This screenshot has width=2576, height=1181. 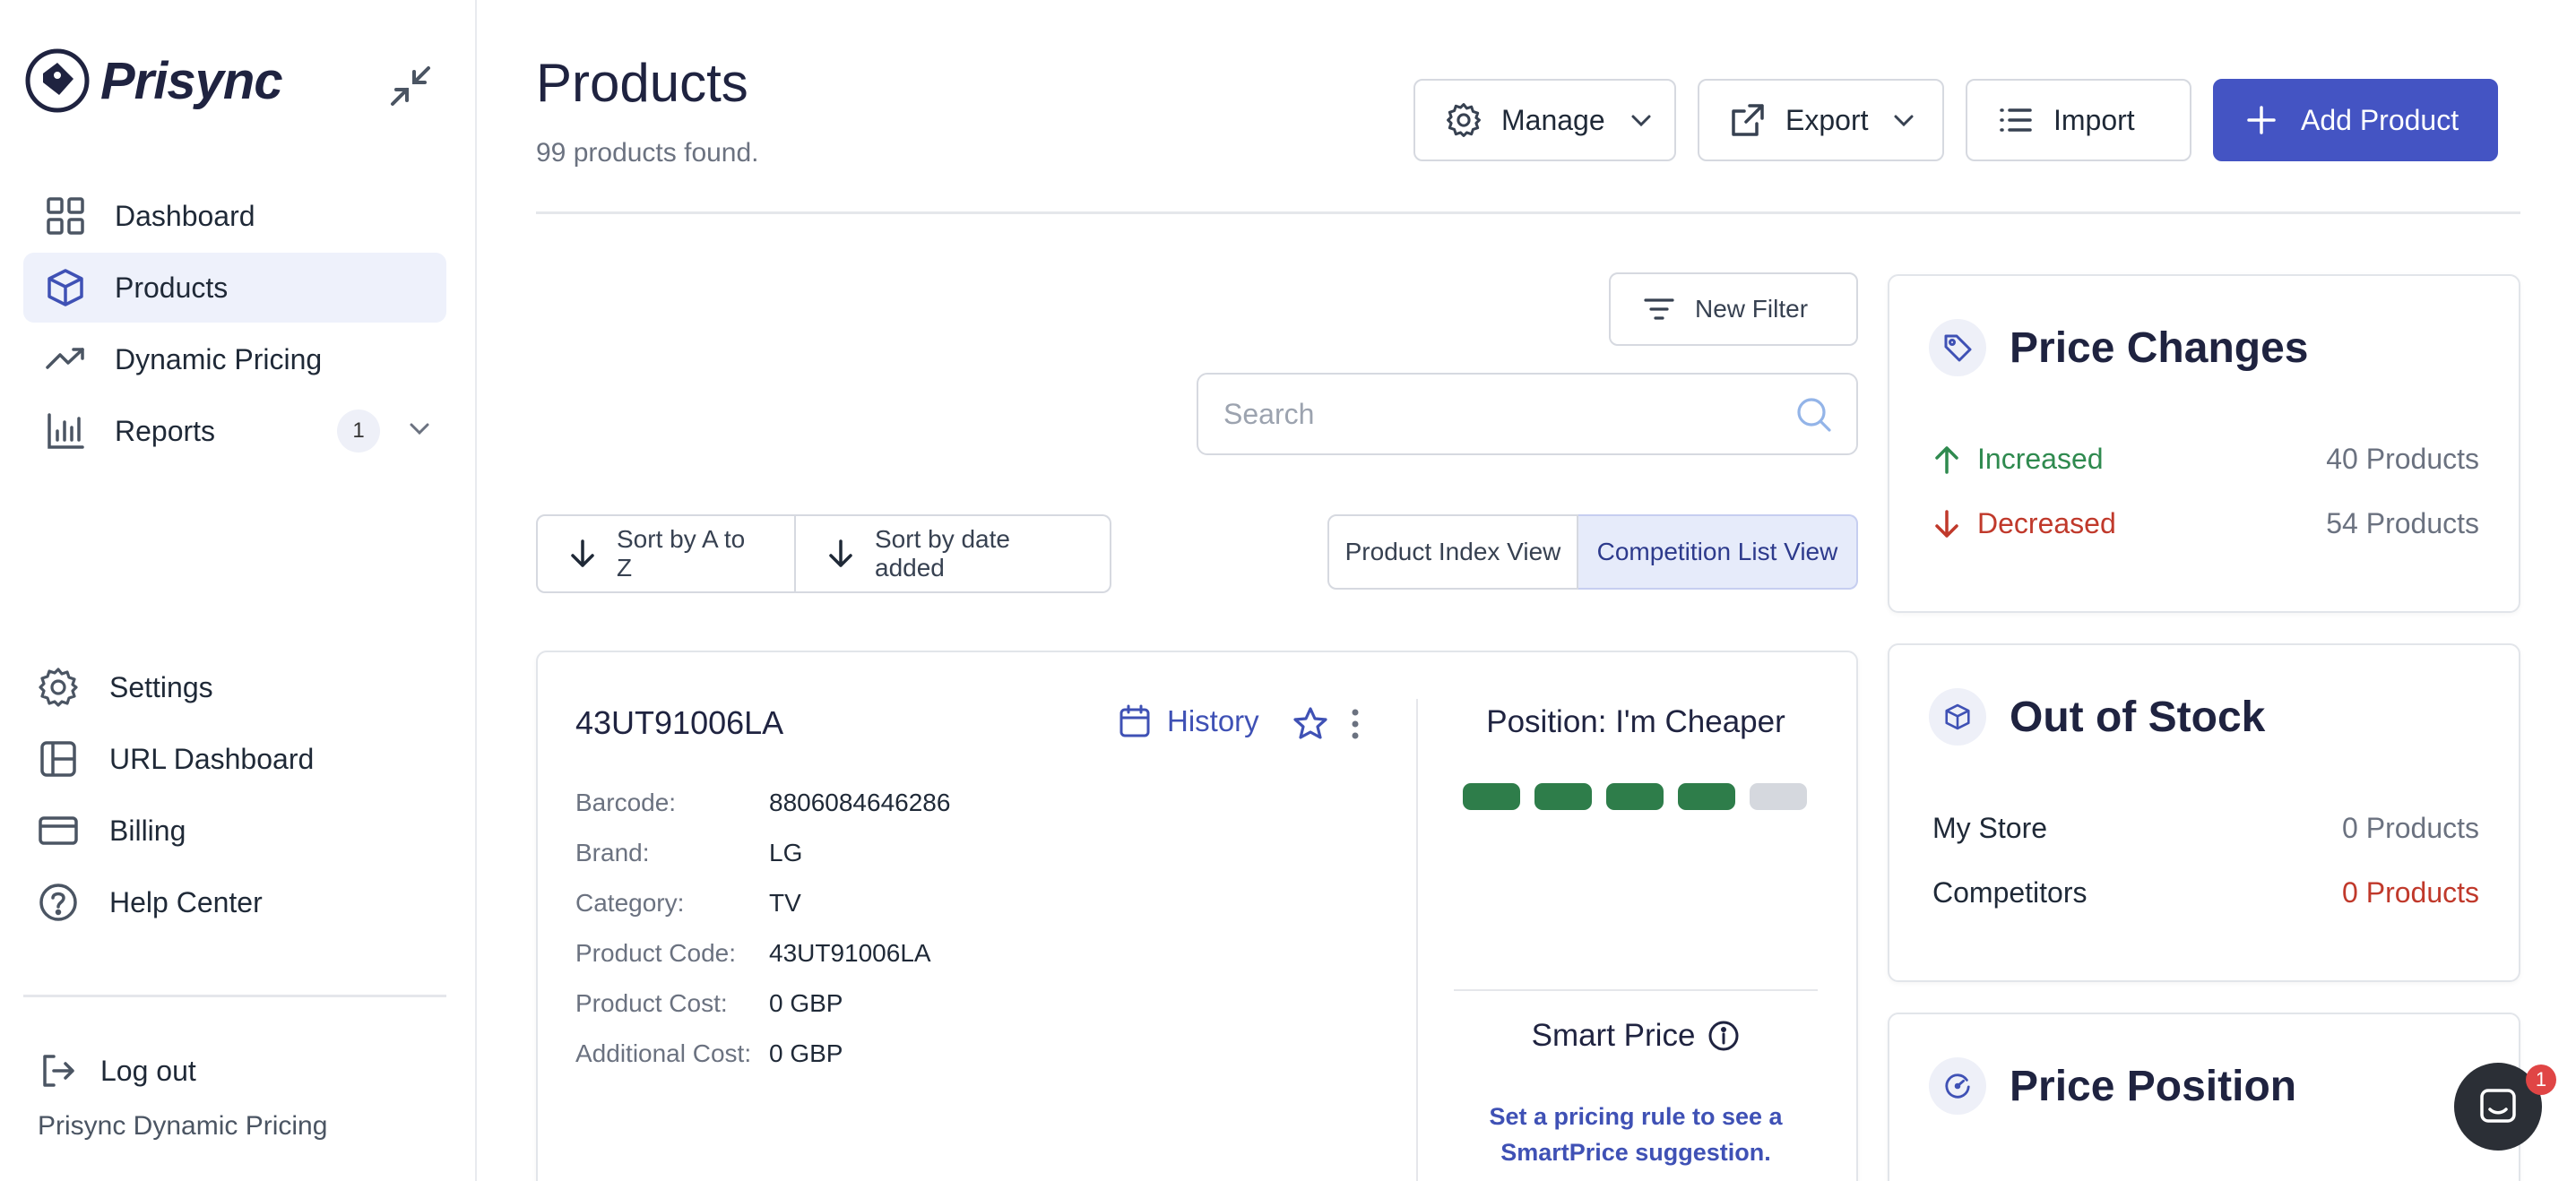 I want to click on sidebar-item-label: Settings, so click(x=161, y=687).